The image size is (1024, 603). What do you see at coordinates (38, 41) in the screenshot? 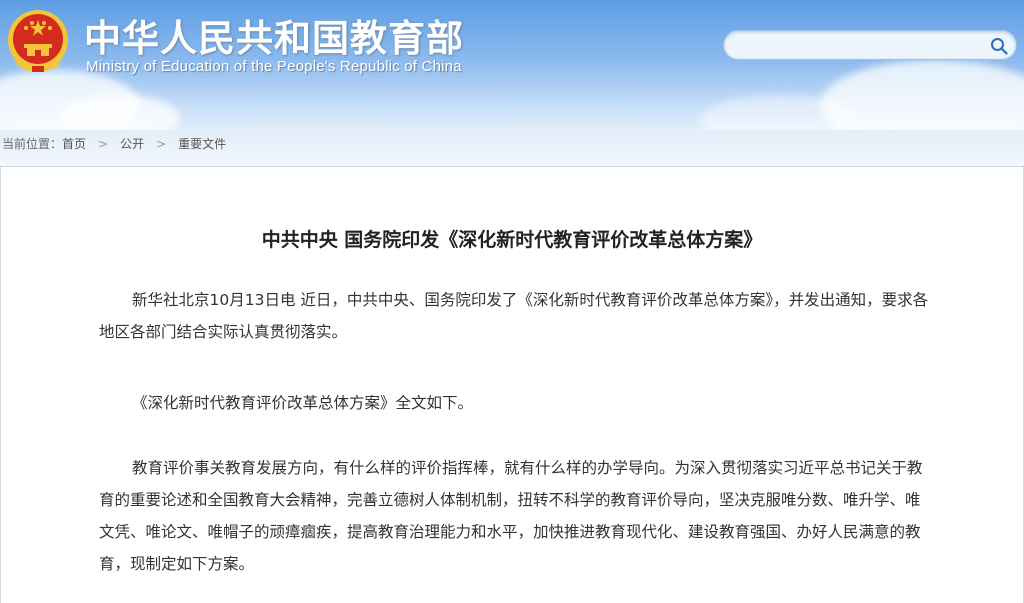
I see `national-emblem-icon` at bounding box center [38, 41].